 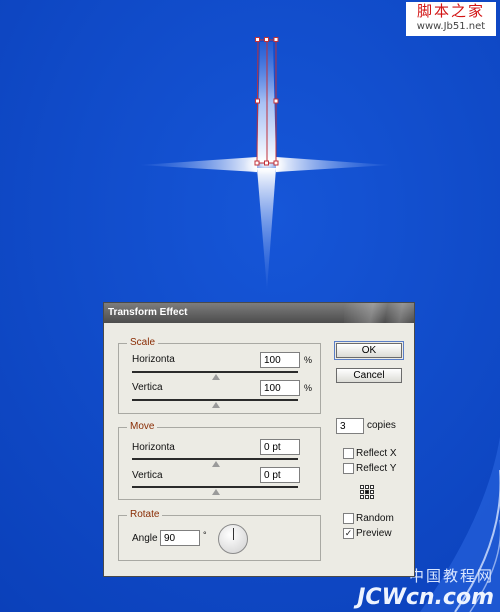 What do you see at coordinates (425, 597) in the screenshot?
I see `watermark-bottom-en: JCWcn.com` at bounding box center [425, 597].